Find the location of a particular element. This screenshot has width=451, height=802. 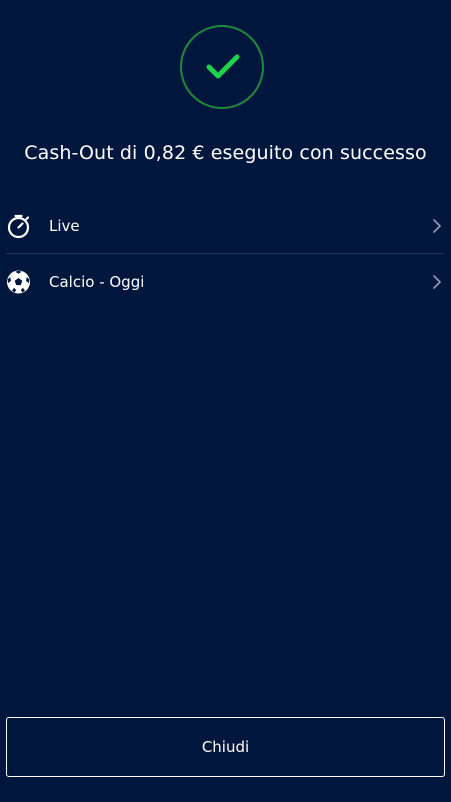

navigation-list: Live Calcio - Oggi is located at coordinates (225, 253).